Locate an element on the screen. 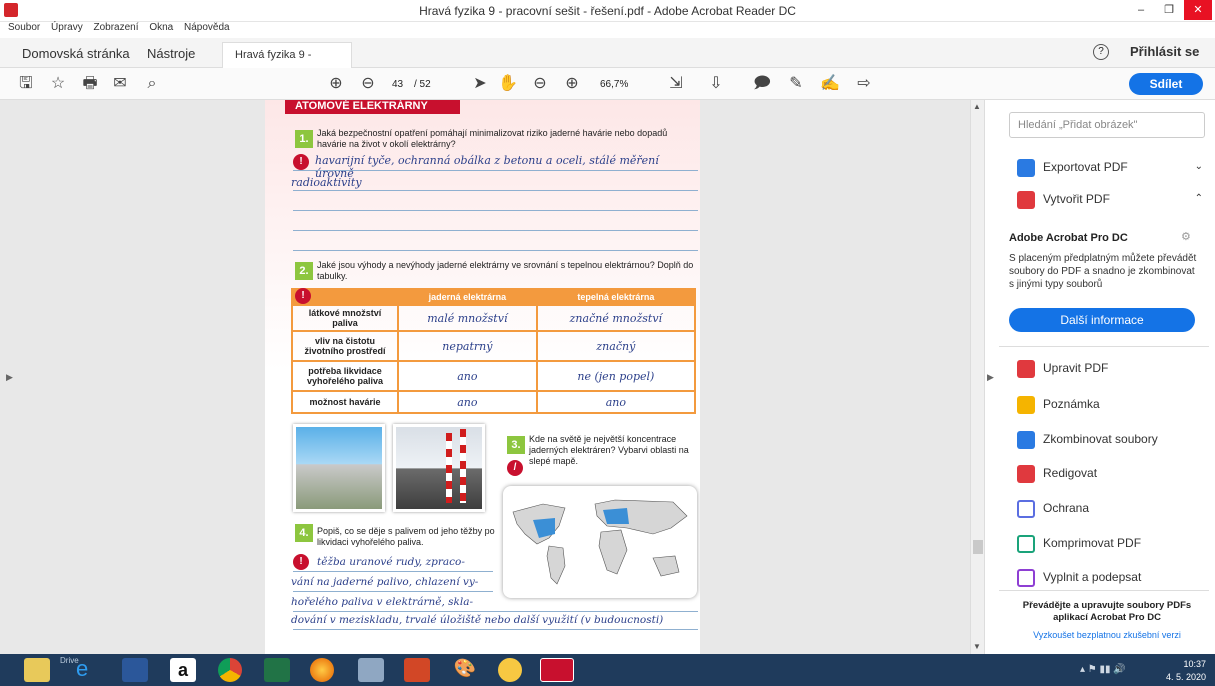 Image resolution: width=1215 pixels, height=686 pixels. zoom-in-icon: ⊕ is located at coordinates (572, 84).